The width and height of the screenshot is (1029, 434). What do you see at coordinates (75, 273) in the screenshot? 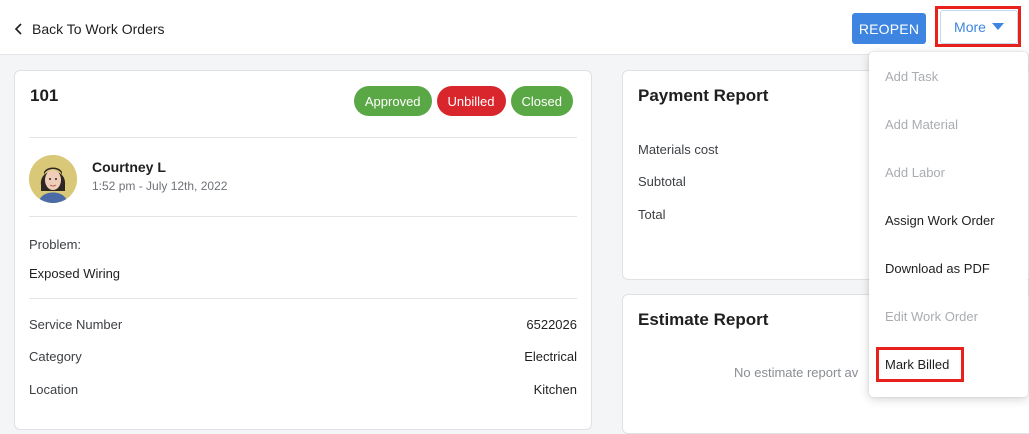
I see `problem-value: Exposed Wiring` at bounding box center [75, 273].